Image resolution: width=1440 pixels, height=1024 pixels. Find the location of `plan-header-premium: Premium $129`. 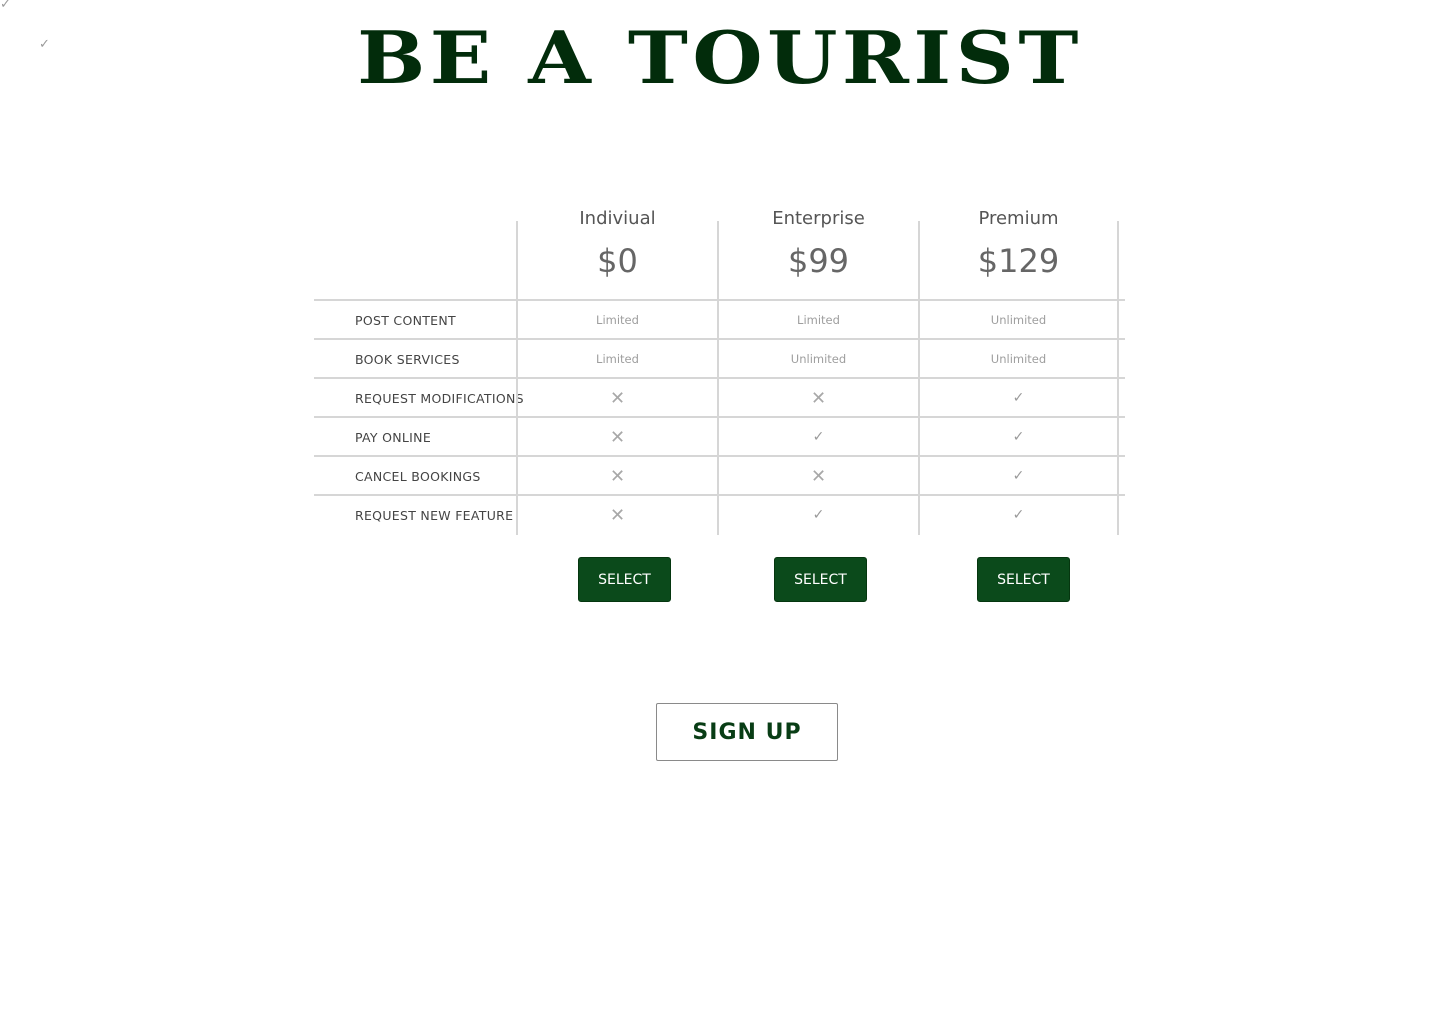

plan-header-premium: Premium $129 is located at coordinates (1018, 253).